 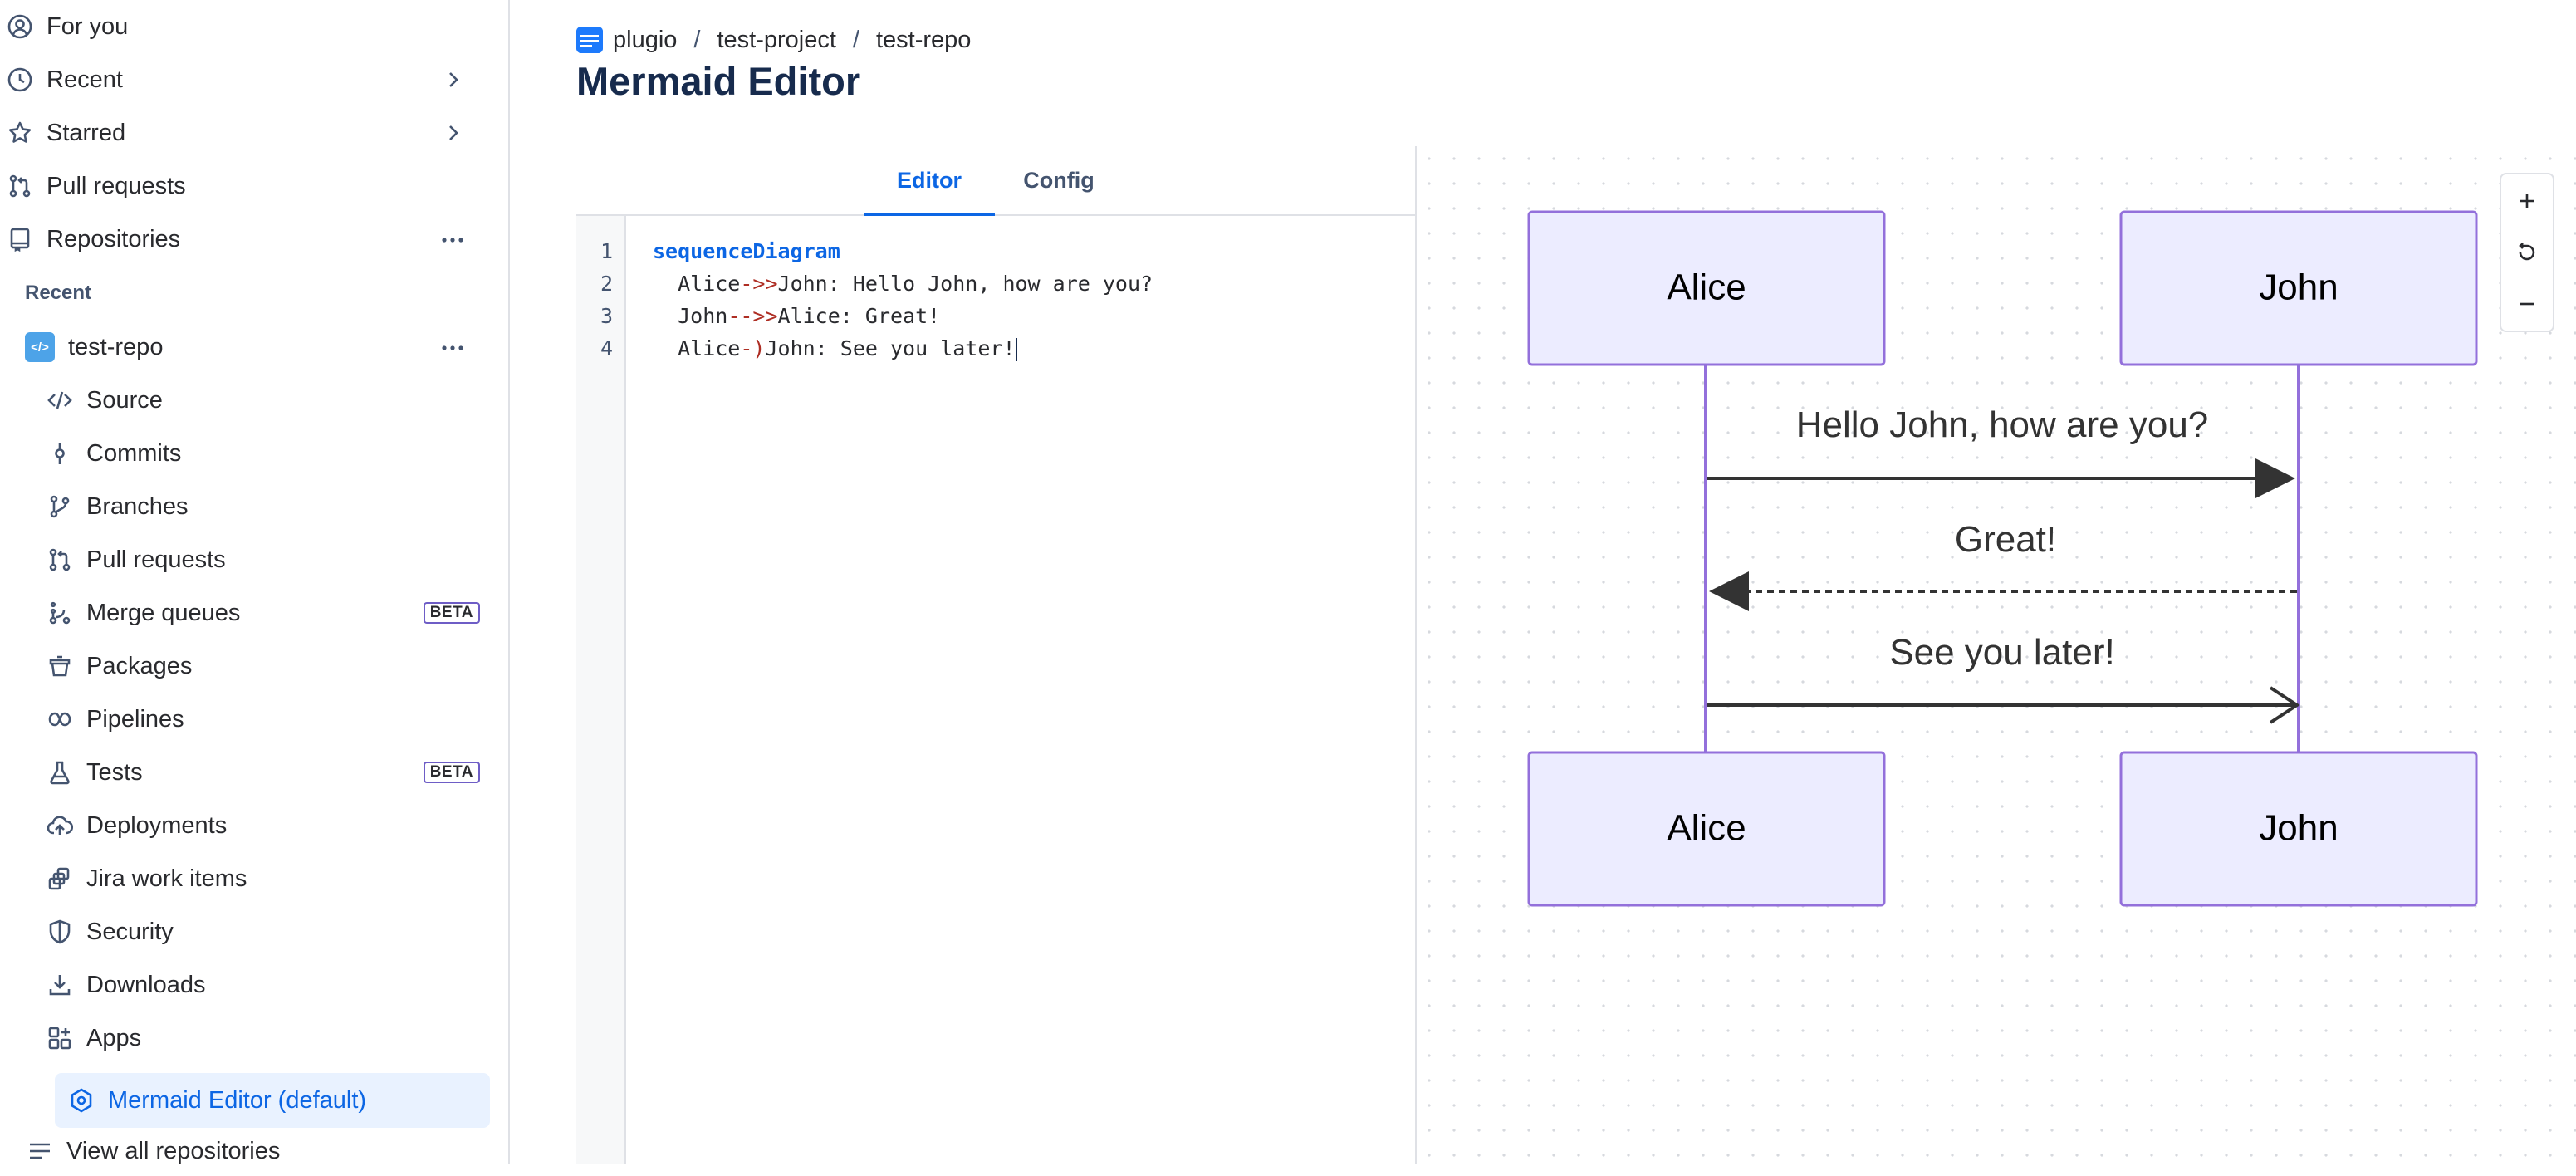 I want to click on sidebar-item-mermaid-editor: Mermaid Editor (default), so click(x=272, y=1100).